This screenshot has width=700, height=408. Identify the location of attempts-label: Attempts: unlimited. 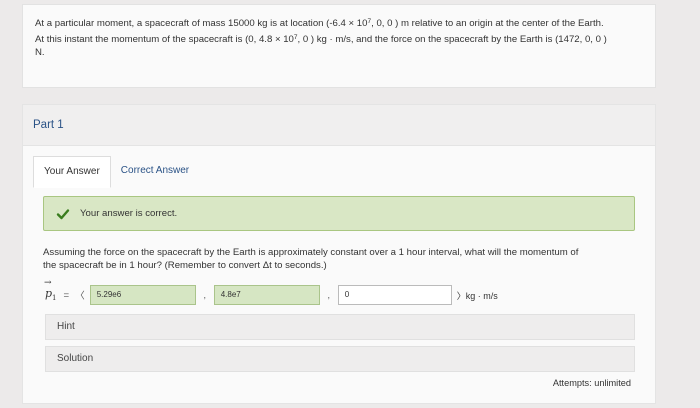
(591, 383).